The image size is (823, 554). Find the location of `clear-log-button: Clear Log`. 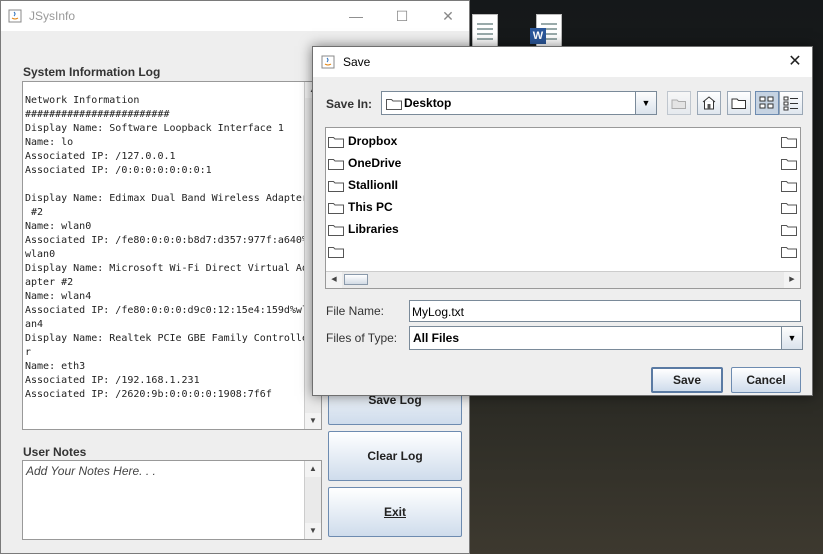

clear-log-button: Clear Log is located at coordinates (395, 456).